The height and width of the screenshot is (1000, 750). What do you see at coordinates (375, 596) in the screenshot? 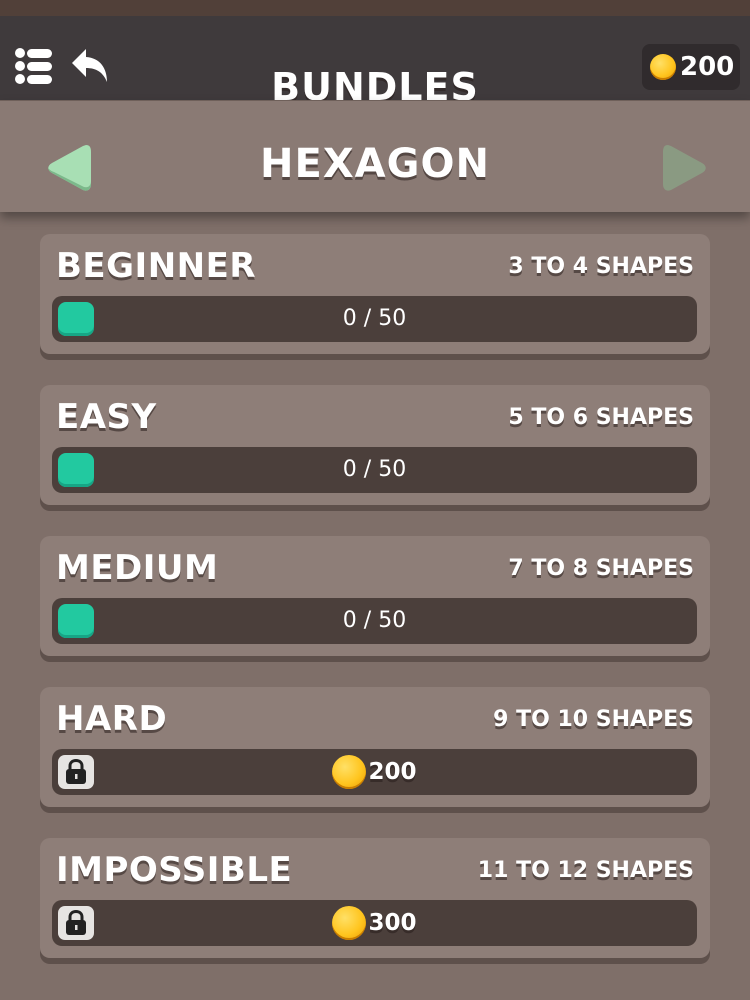
I see `level-card-medium: MEDIUM 7 TO 8 SHAPES 0 / 50` at bounding box center [375, 596].